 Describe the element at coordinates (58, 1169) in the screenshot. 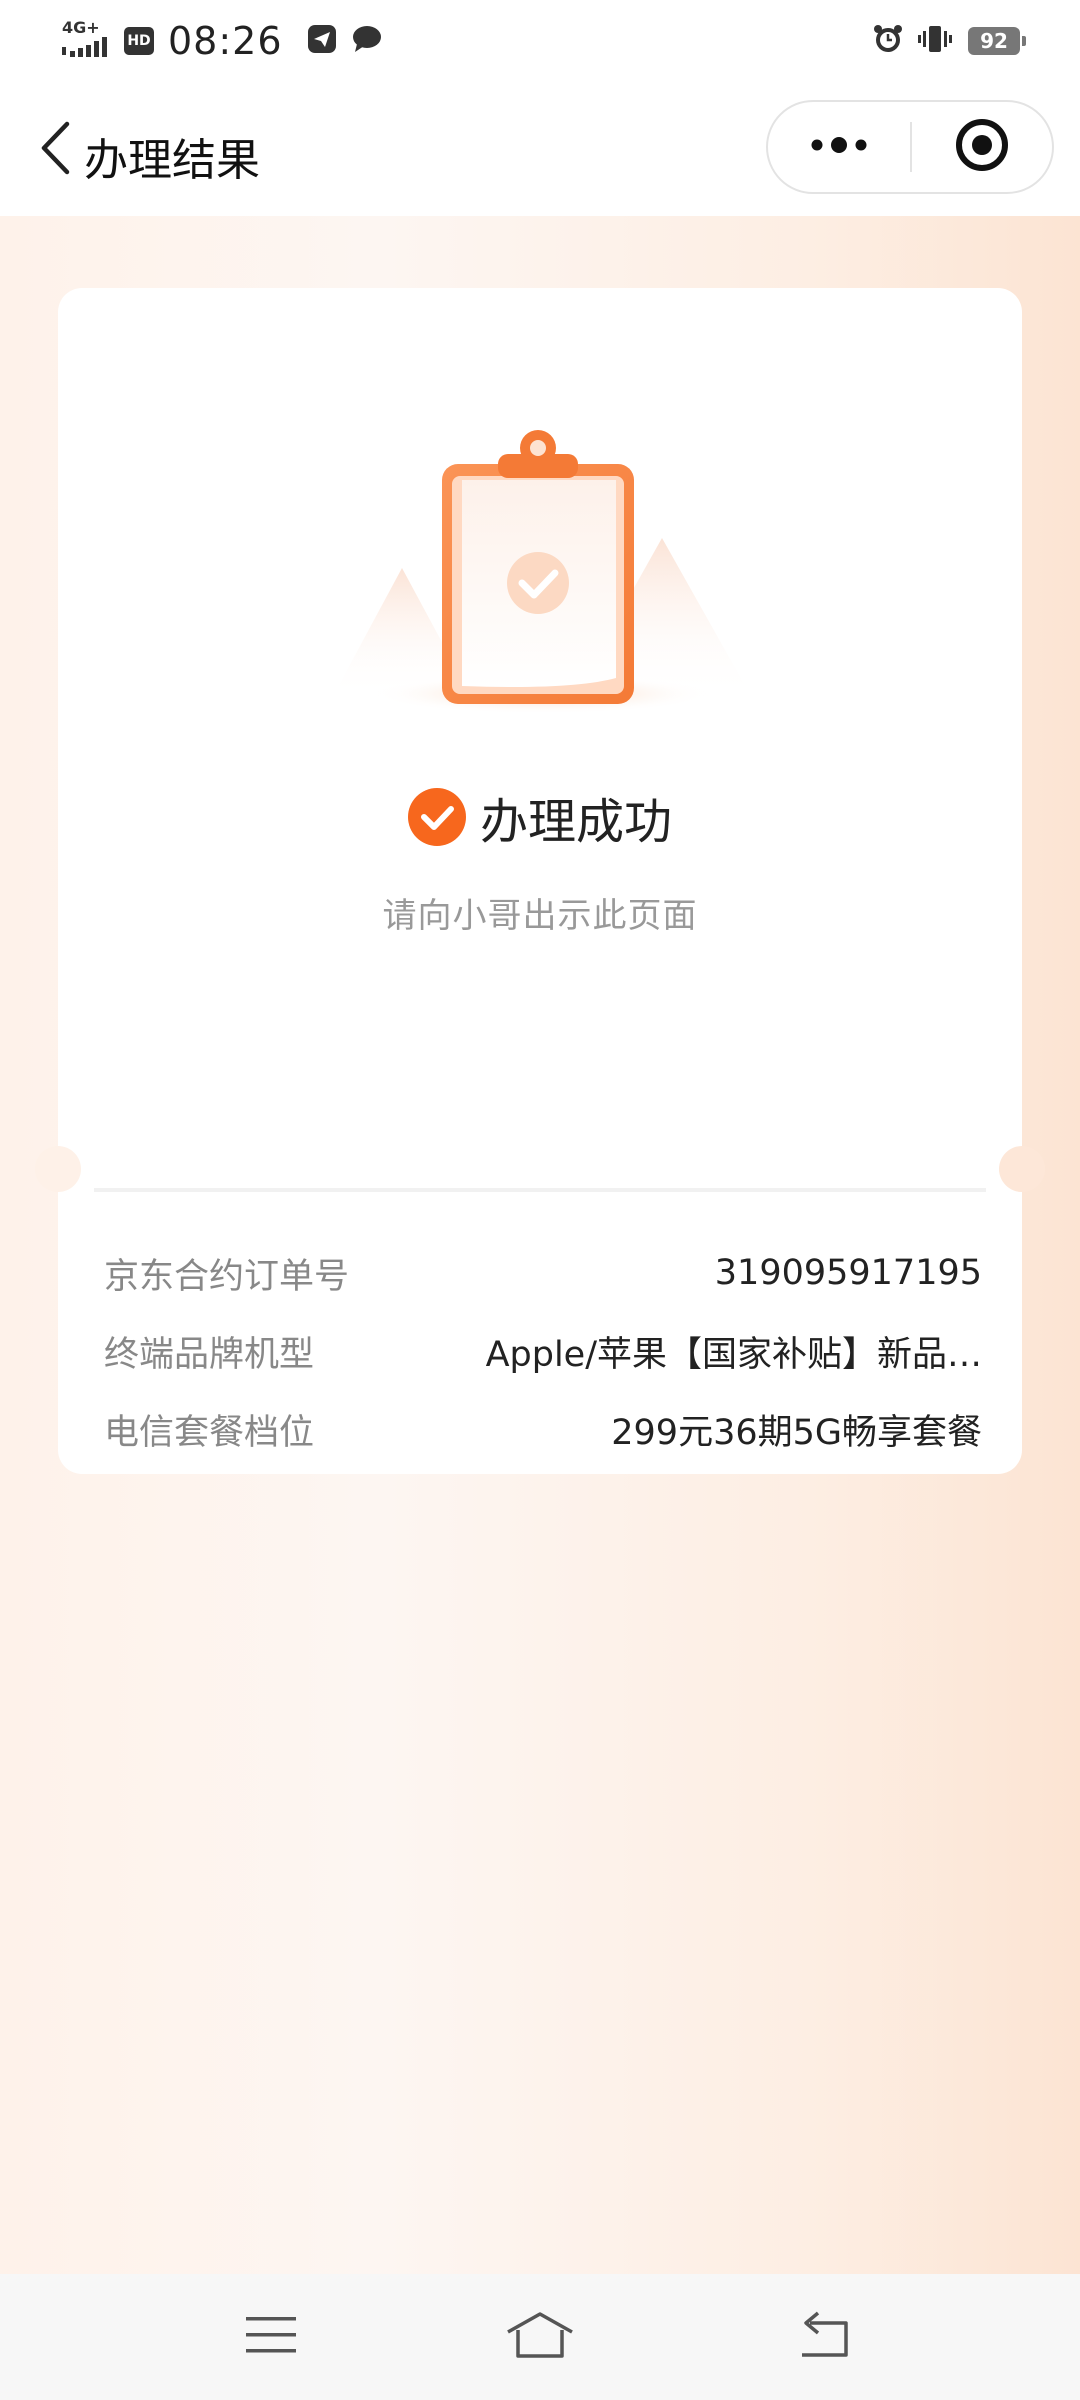

I see `ticket-notch-left` at that location.